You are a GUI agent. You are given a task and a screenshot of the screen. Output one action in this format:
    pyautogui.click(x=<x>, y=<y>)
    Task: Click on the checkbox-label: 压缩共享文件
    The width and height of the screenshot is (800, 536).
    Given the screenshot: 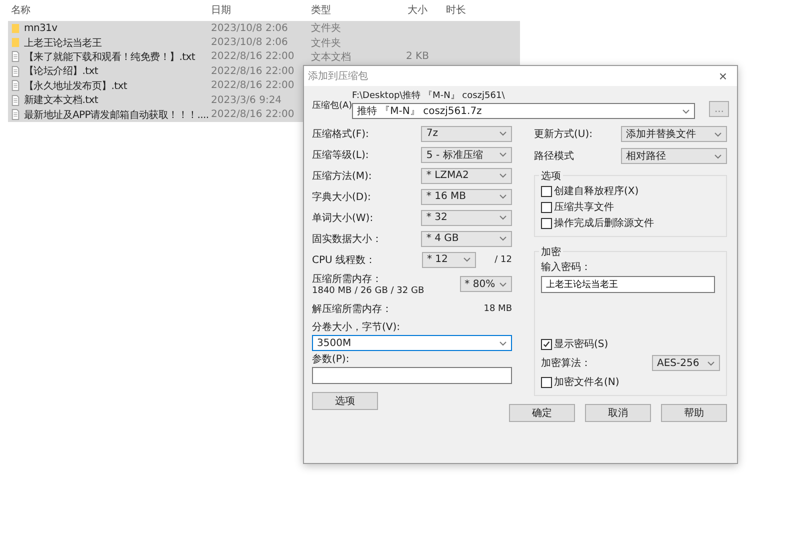 What is the action you would take?
    pyautogui.click(x=584, y=207)
    